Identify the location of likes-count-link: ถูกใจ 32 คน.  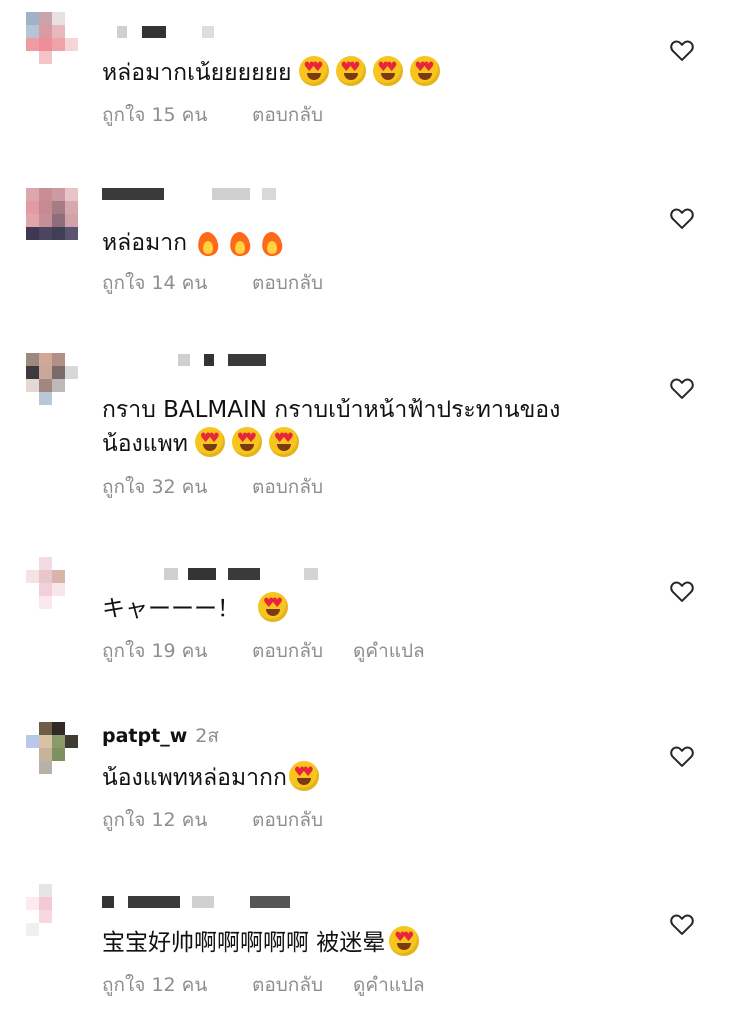
(162, 487).